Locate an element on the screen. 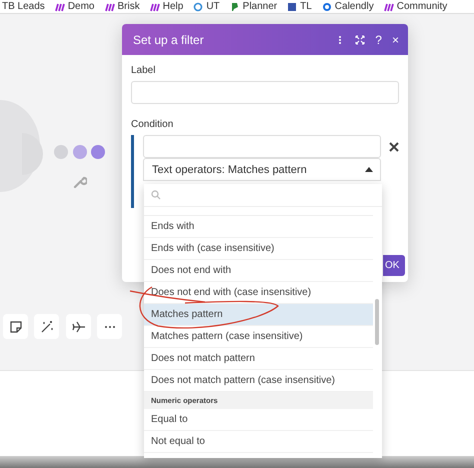 This screenshot has height=468, width=474. label-input is located at coordinates (265, 92).